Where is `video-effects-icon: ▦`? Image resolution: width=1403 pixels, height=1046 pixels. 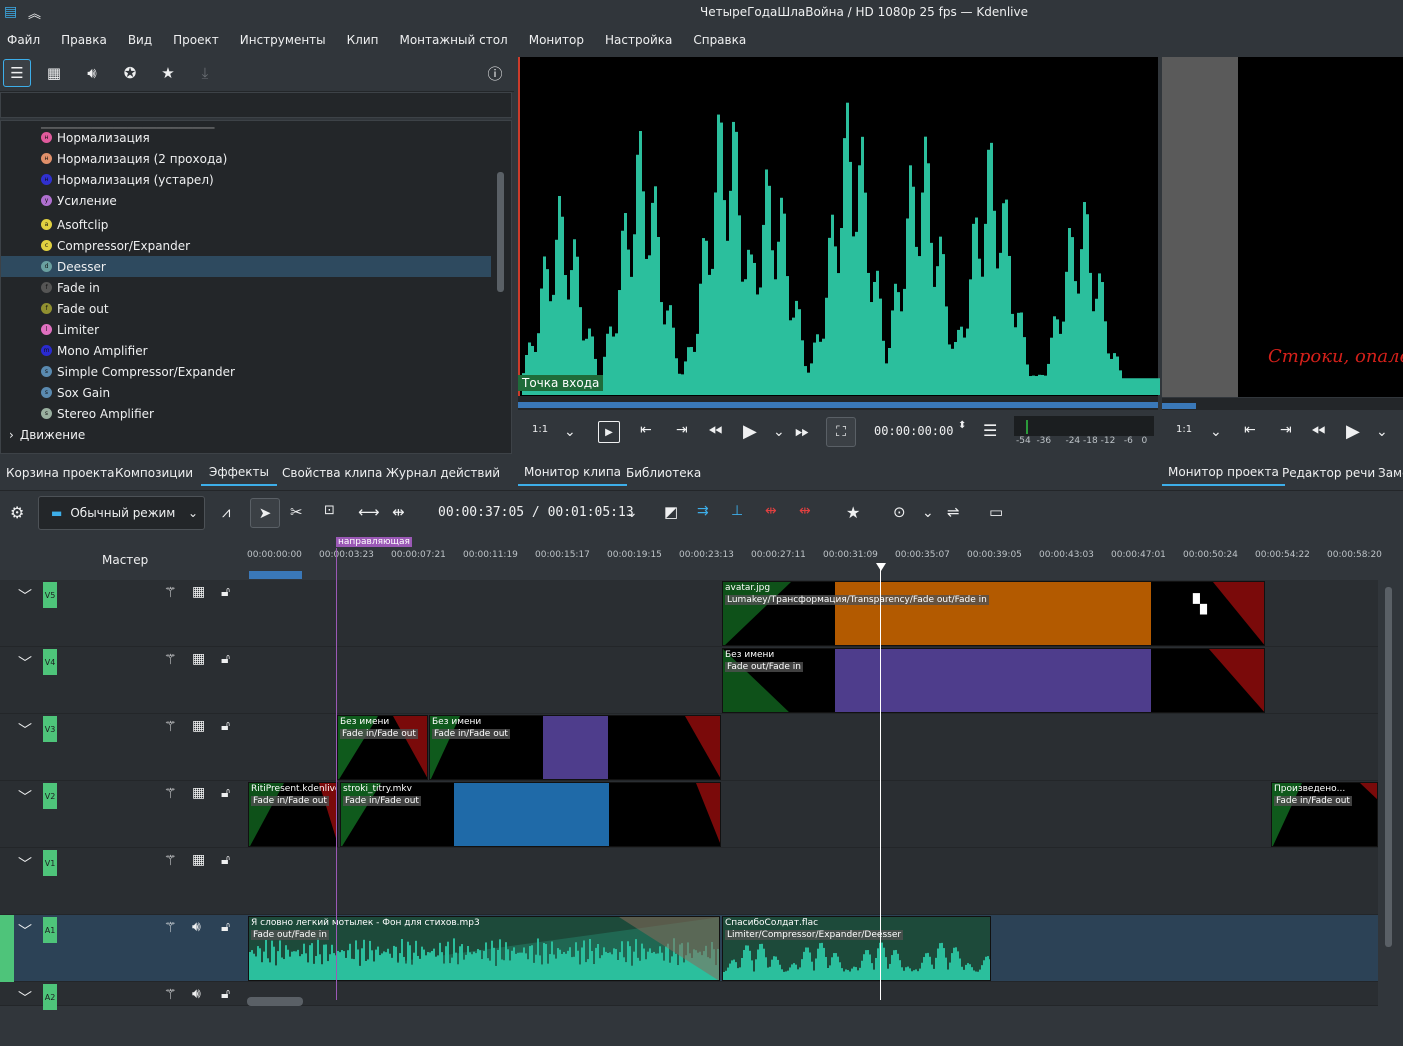 video-effects-icon: ▦ is located at coordinates (54, 73).